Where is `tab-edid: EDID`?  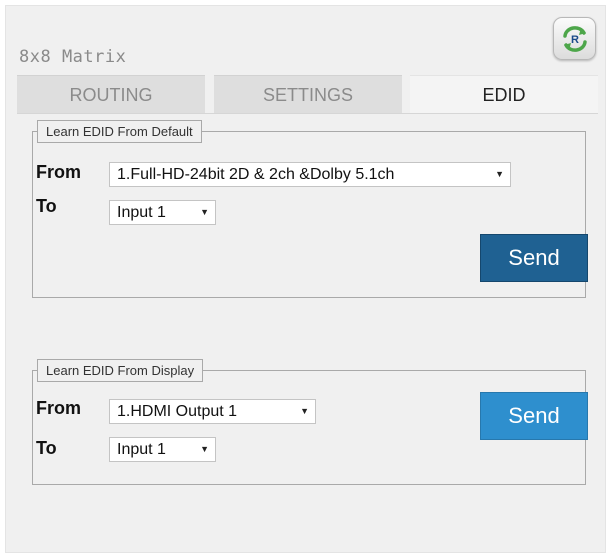 tab-edid: EDID is located at coordinates (504, 94).